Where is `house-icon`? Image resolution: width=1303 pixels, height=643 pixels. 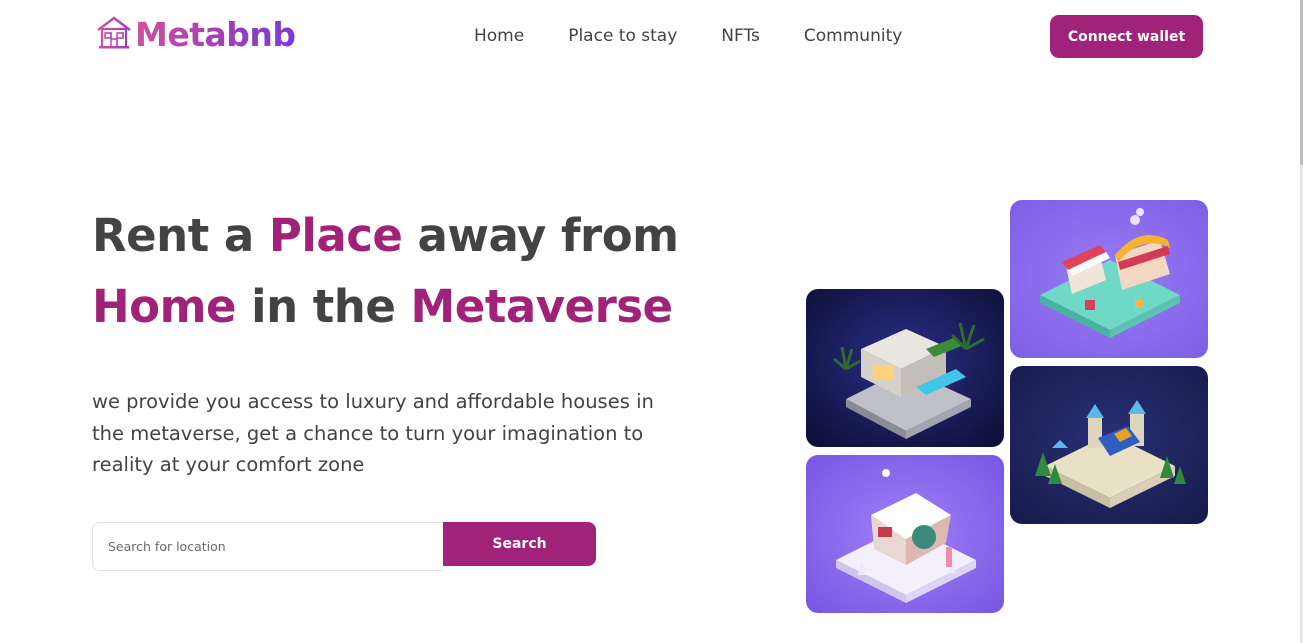 house-icon is located at coordinates (114, 34).